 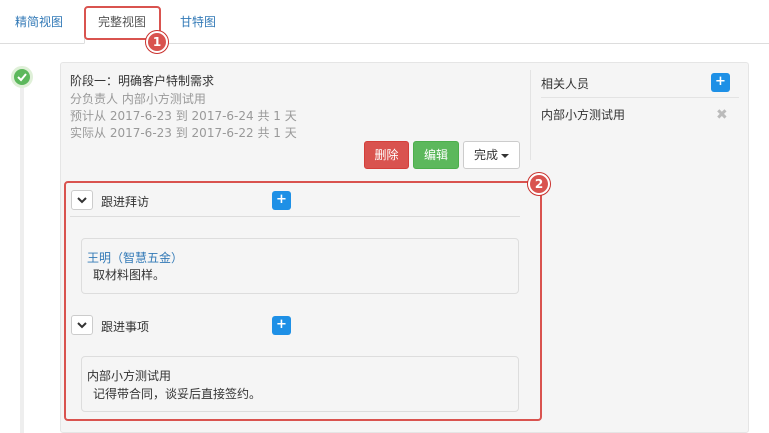 What do you see at coordinates (183, 116) in the screenshot?
I see `stage-planned: 预计从 2017-6-23 到 2017-6-24 共 1 天` at bounding box center [183, 116].